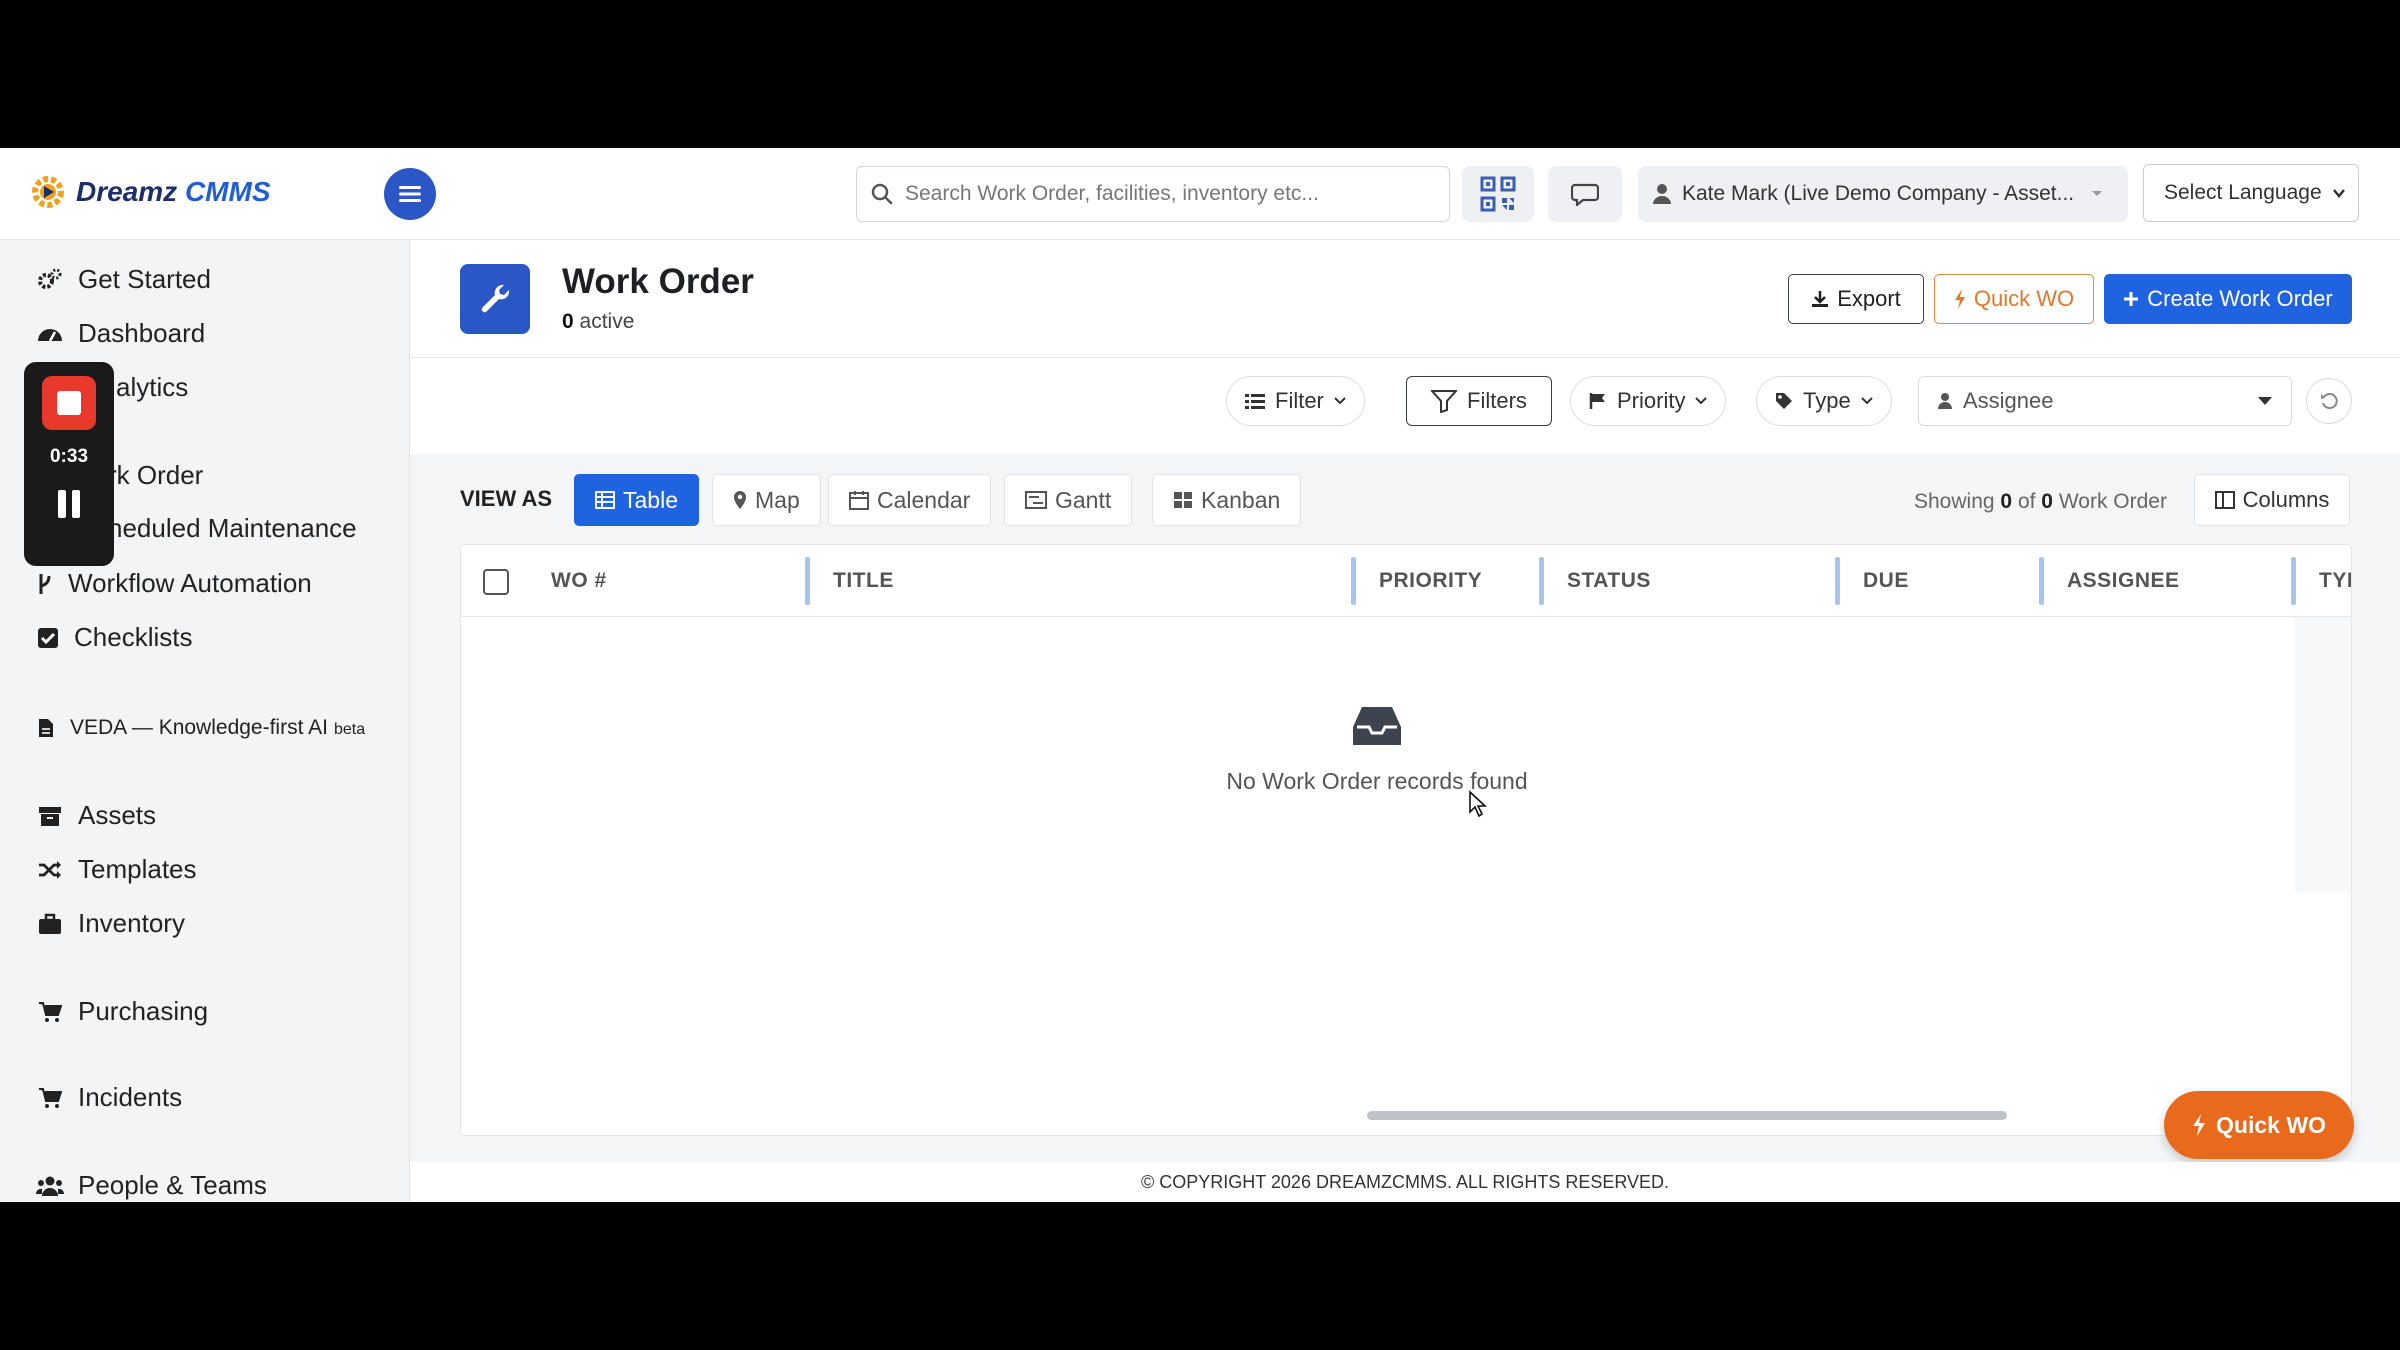 Image resolution: width=2400 pixels, height=1350 pixels. What do you see at coordinates (110, 923) in the screenshot?
I see `sidebar-item-inventory: Inventory` at bounding box center [110, 923].